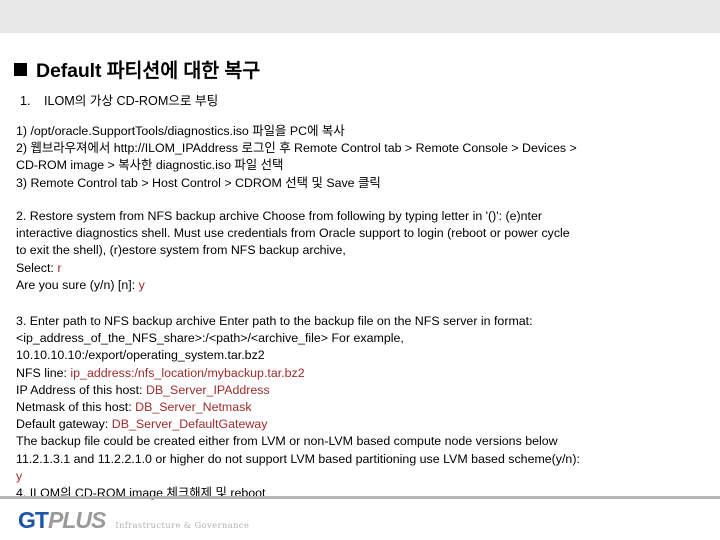  I want to click on logo-plus-text: PLUS, so click(76, 520).